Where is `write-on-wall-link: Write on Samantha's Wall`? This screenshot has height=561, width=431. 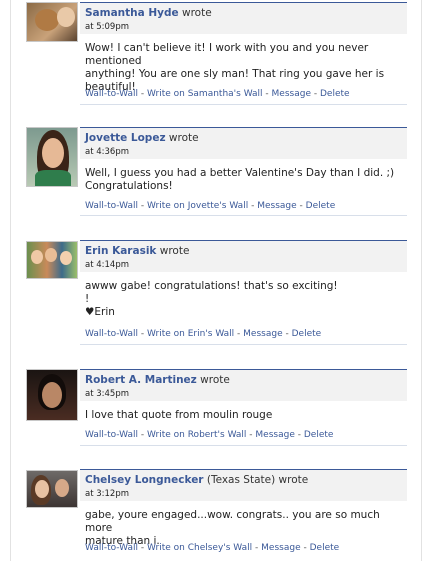
write-on-wall-link: Write on Samantha's Wall is located at coordinates (205, 94).